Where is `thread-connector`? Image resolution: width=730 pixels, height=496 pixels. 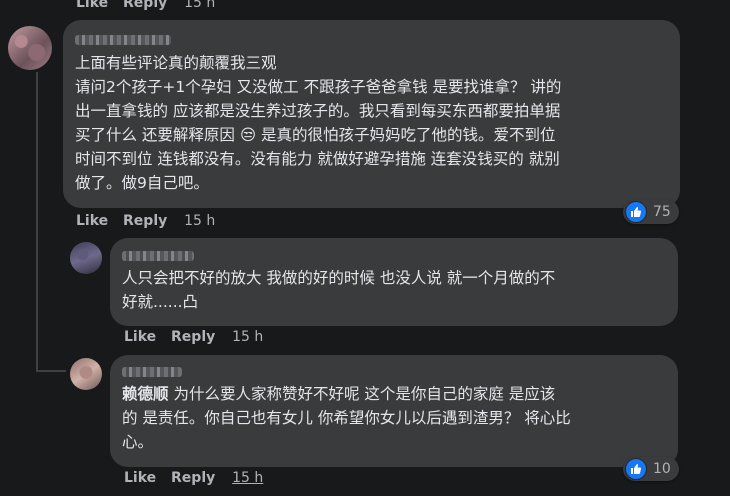
thread-connector is located at coordinates (51, 371).